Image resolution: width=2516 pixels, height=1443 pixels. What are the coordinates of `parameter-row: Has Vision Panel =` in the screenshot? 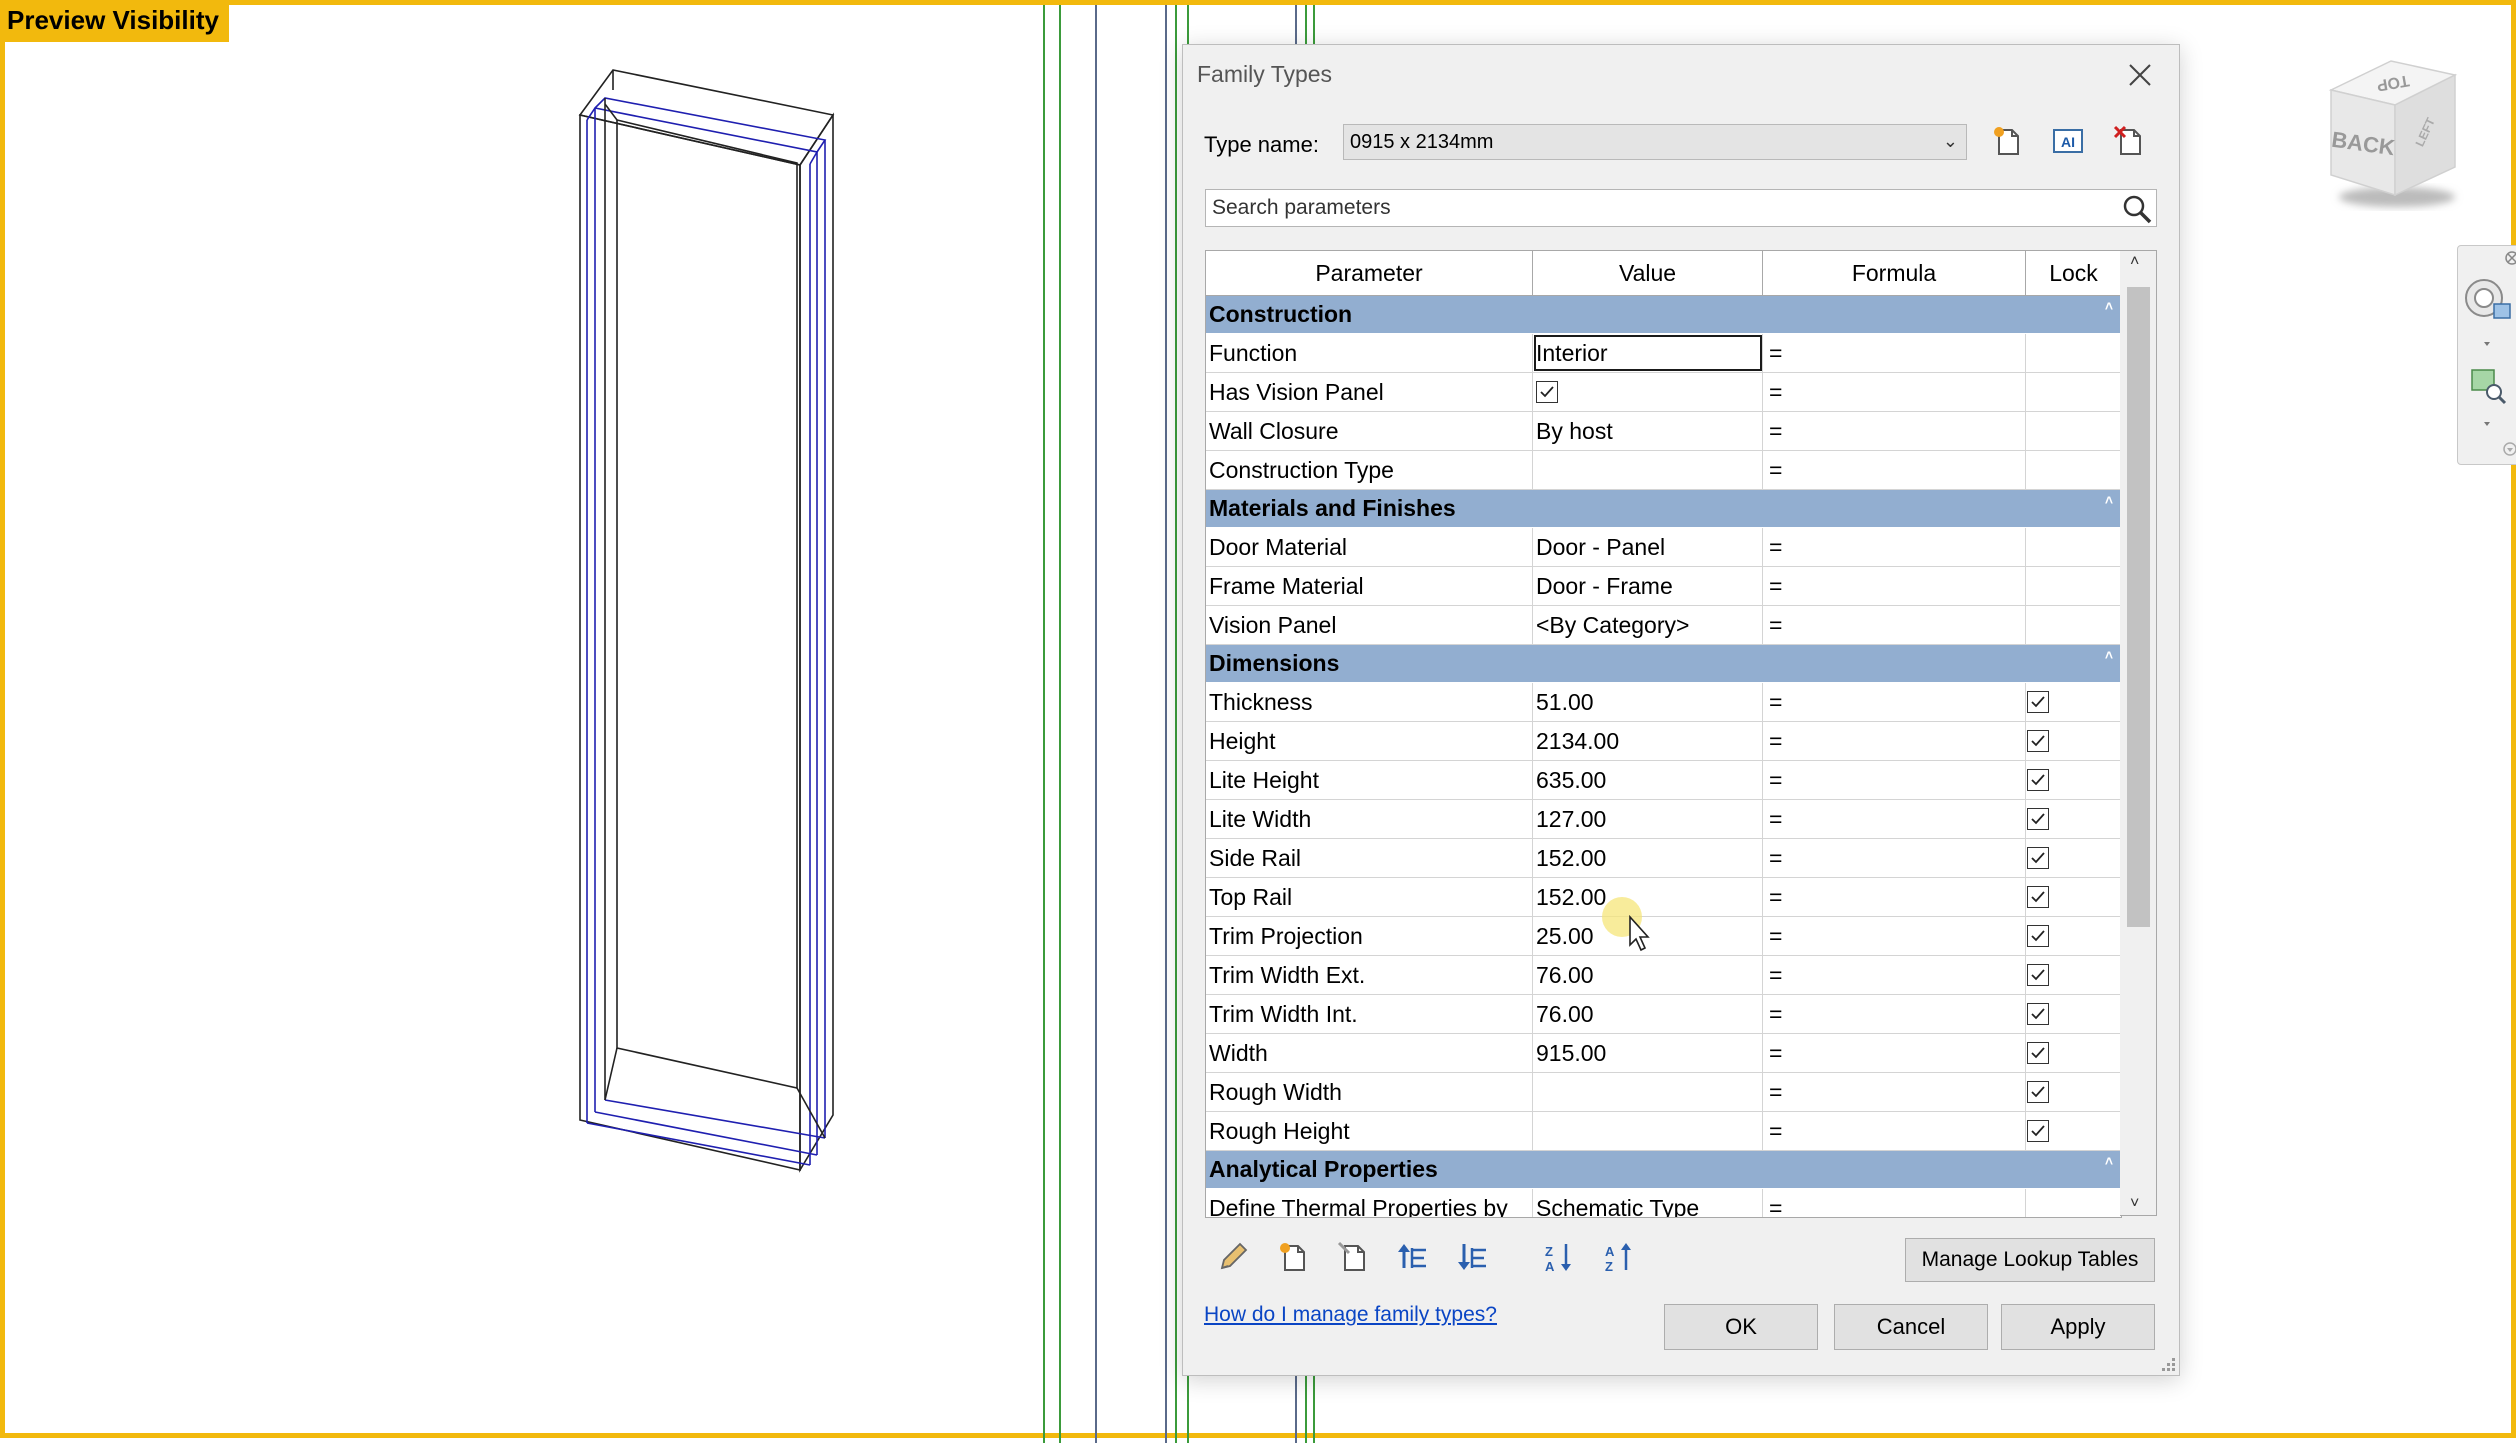 It's located at (1663, 392).